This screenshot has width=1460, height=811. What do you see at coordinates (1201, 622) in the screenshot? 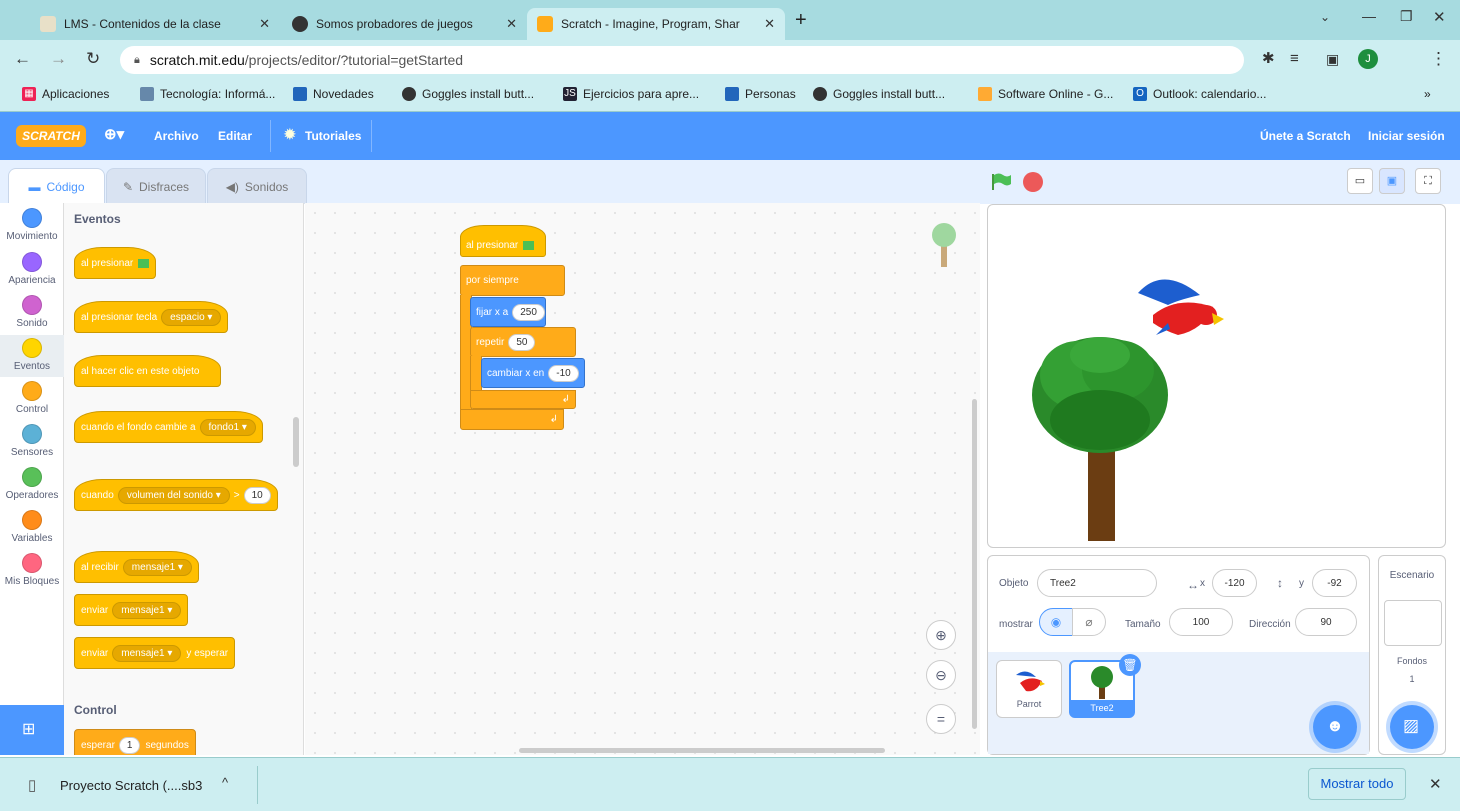
I see `size-input: 100` at bounding box center [1201, 622].